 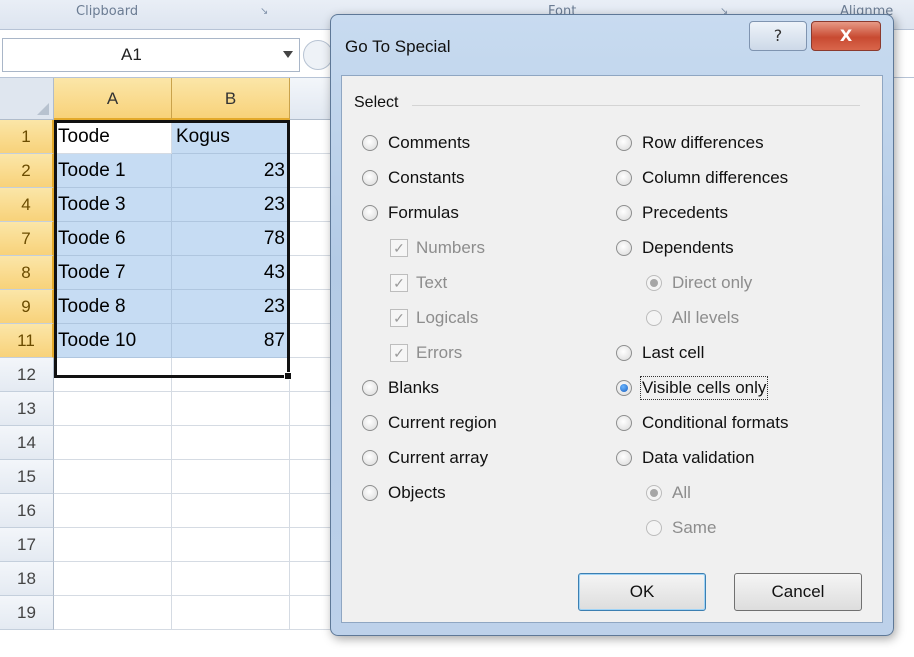 What do you see at coordinates (231, 273) in the screenshot?
I see `cell-b: 43` at bounding box center [231, 273].